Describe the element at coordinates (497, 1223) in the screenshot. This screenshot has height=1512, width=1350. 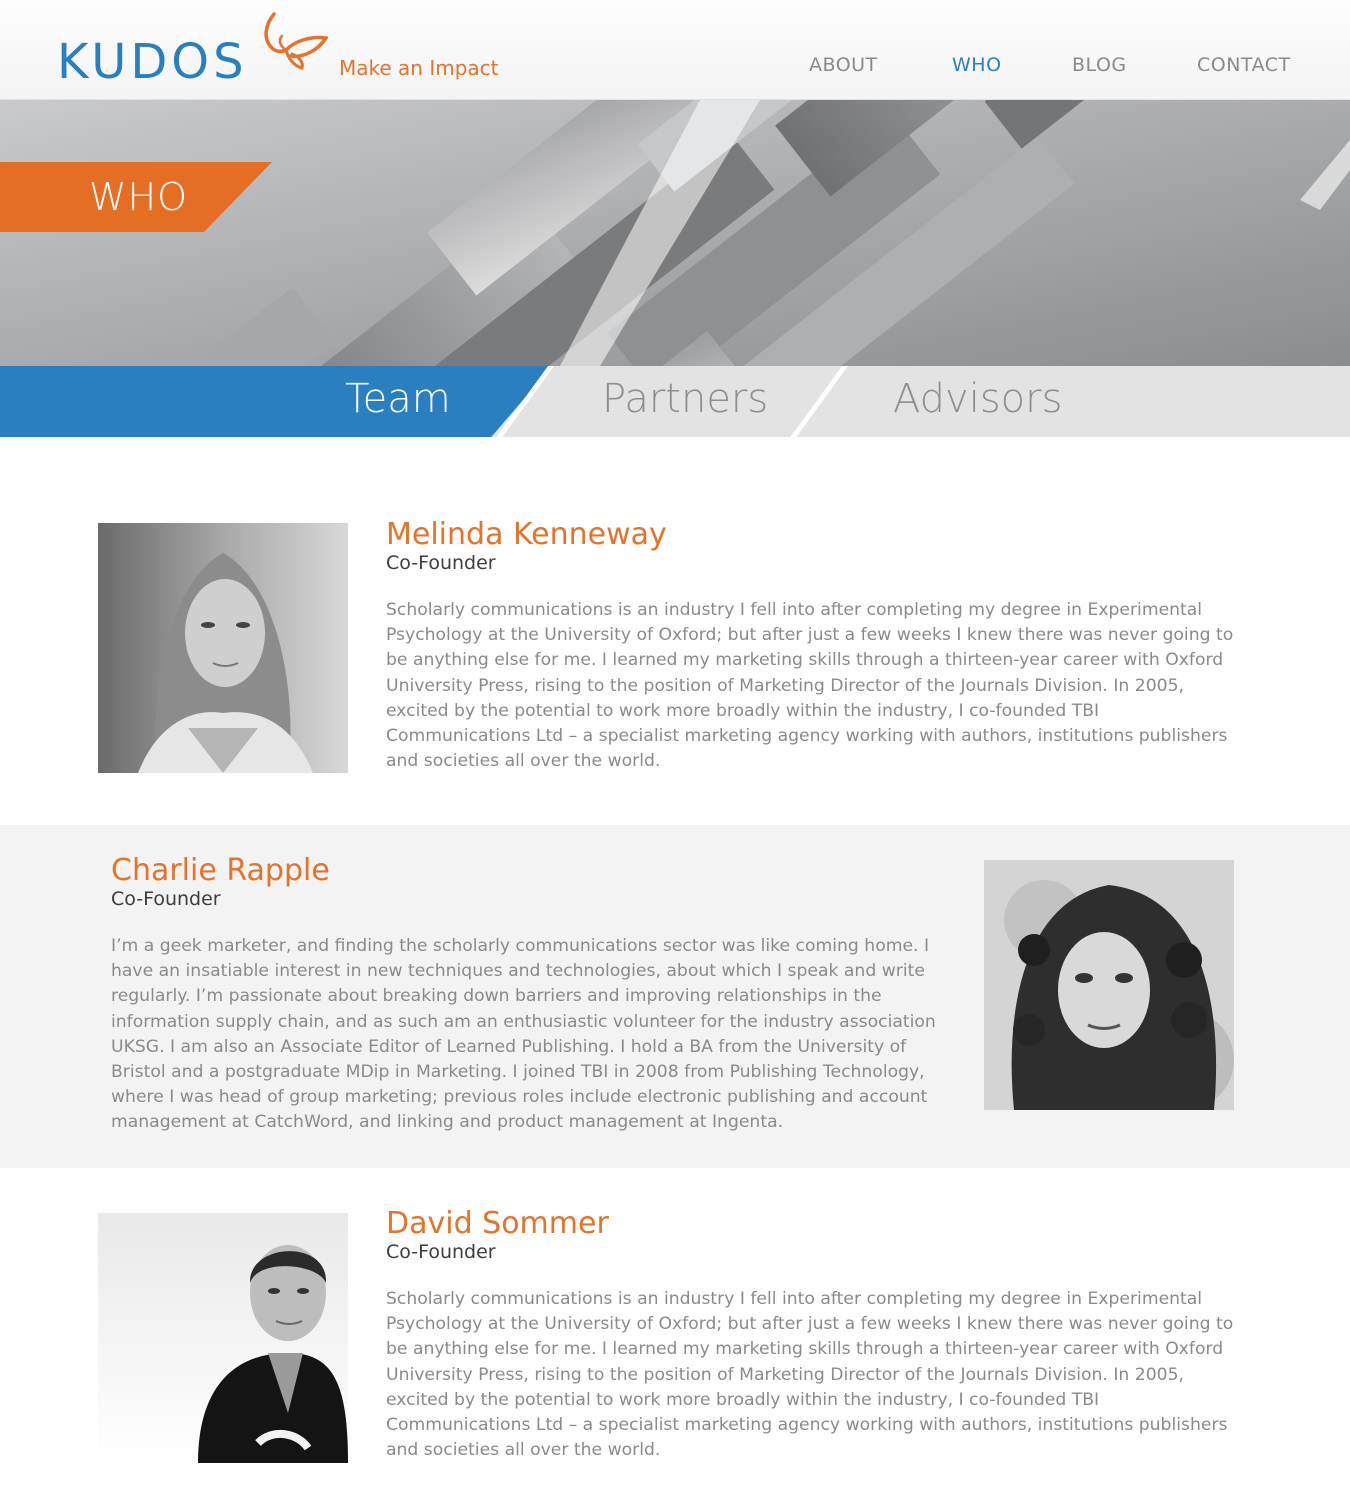
I see `member-name: David Sommer` at that location.